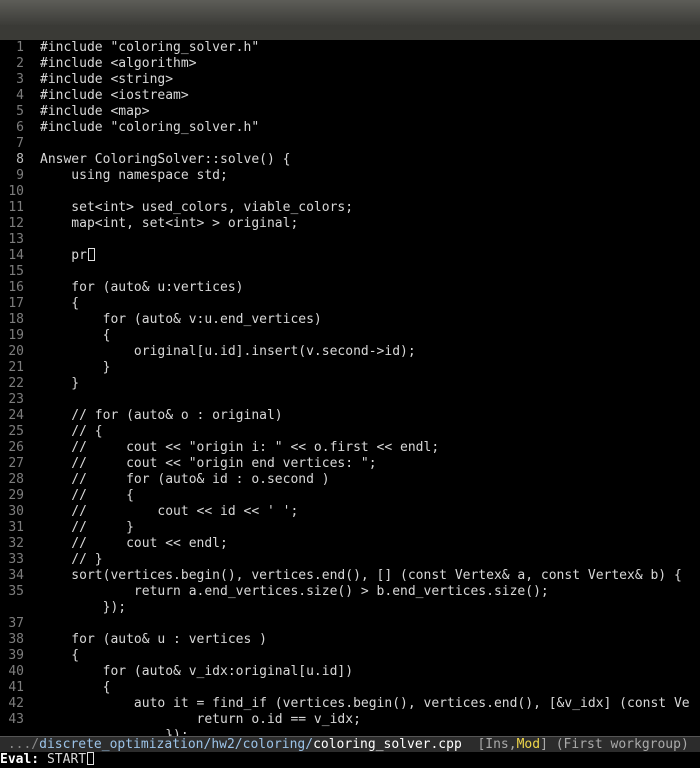 The image size is (700, 768). I want to click on line-number: 20, so click(16, 351).